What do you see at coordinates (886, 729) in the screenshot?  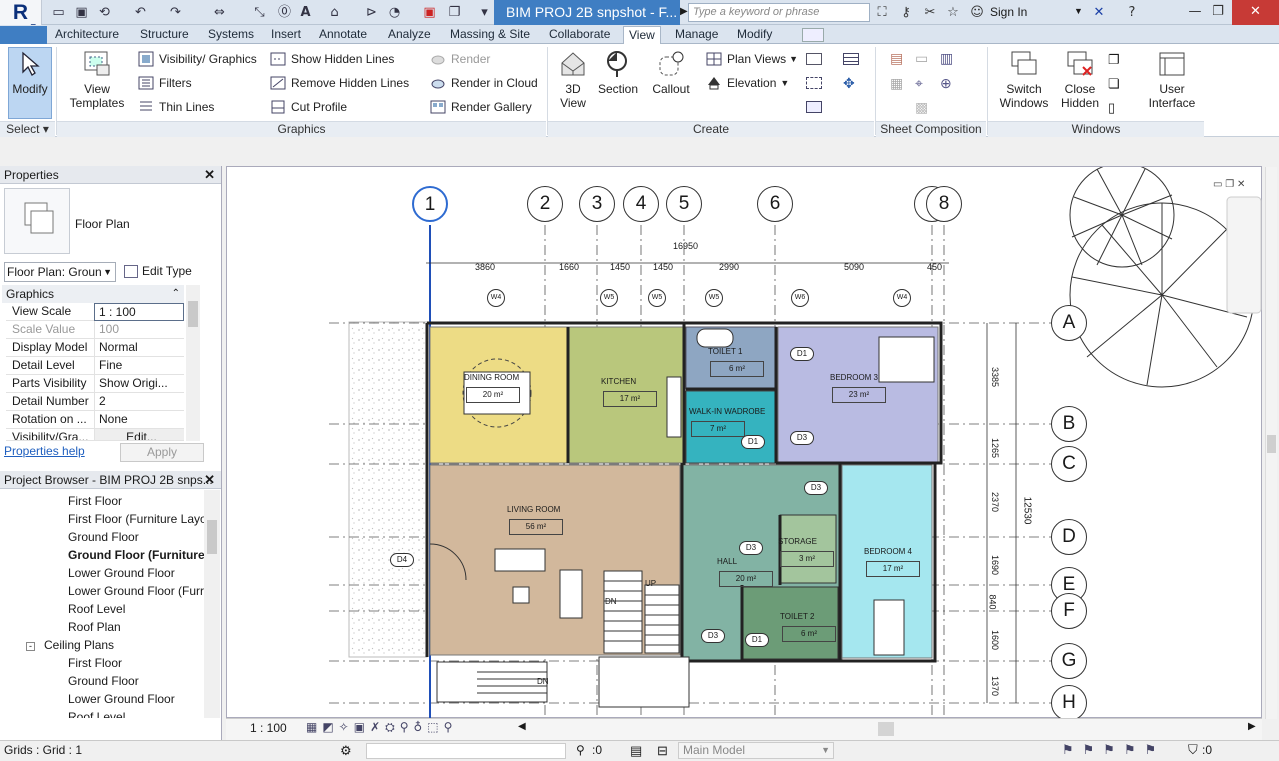 I see `horizontal-scroll-thumb` at bounding box center [886, 729].